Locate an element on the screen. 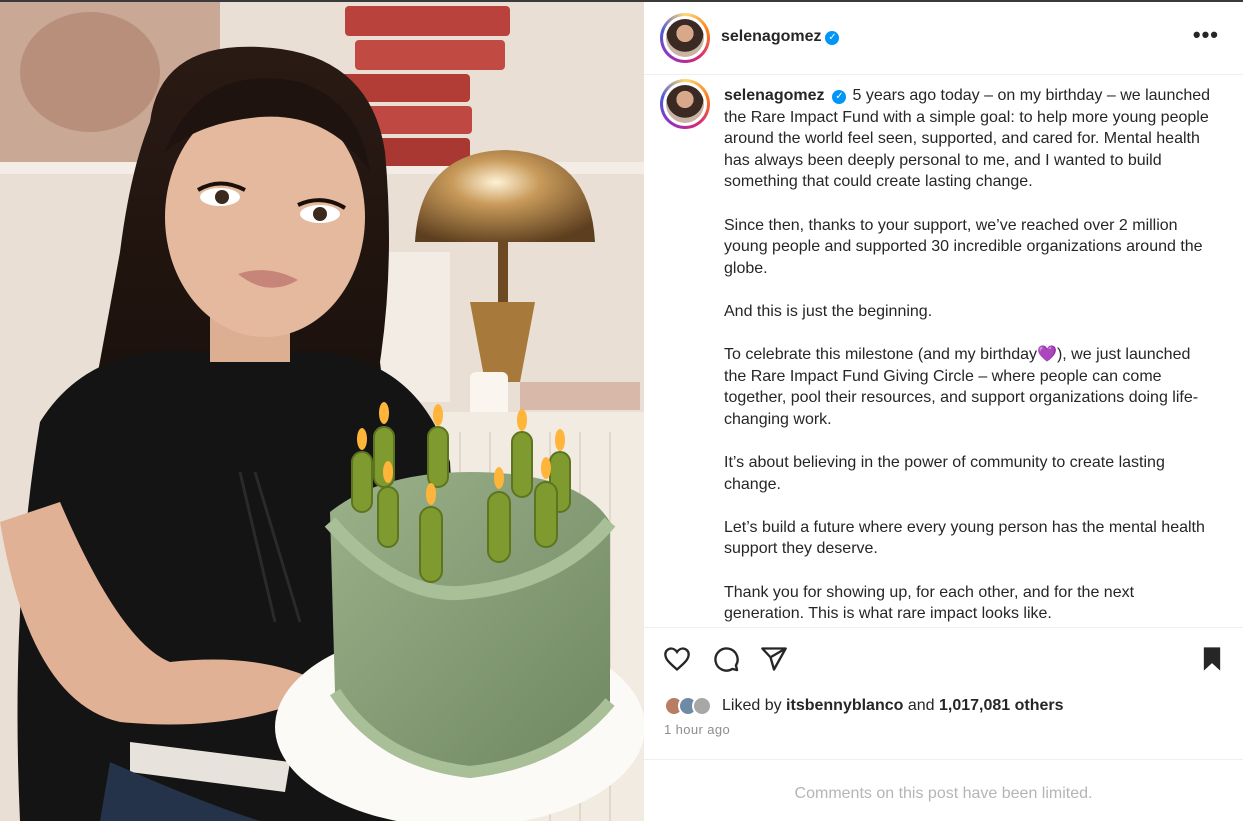  header-username: selenagomez is located at coordinates (771, 36).